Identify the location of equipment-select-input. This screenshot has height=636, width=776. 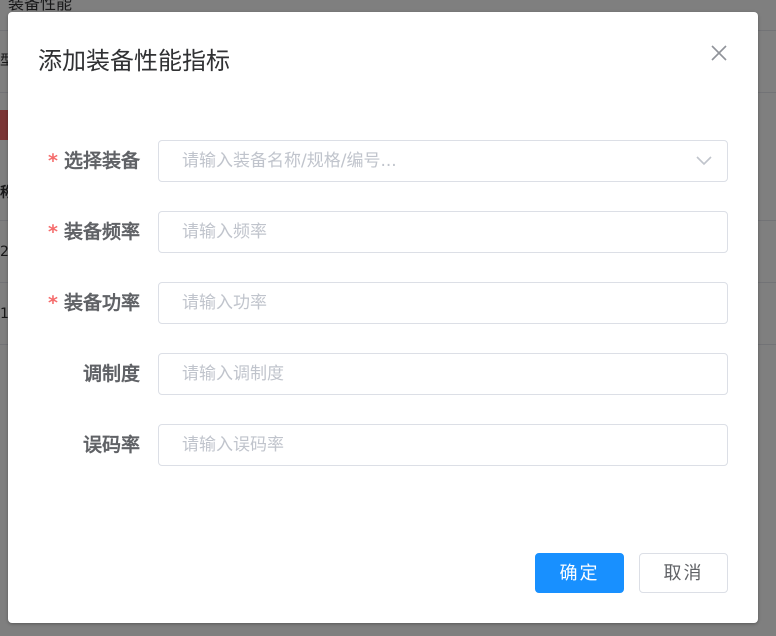
(430, 161).